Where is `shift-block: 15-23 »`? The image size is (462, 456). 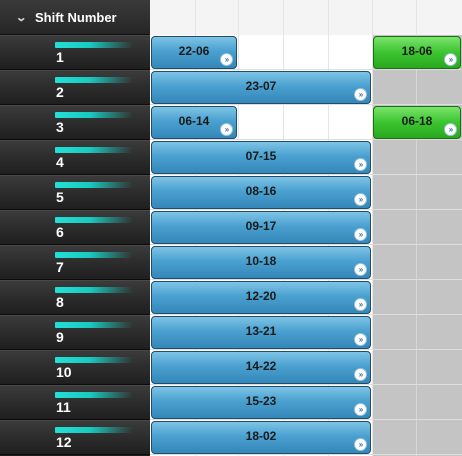 shift-block: 15-23 » is located at coordinates (261, 402).